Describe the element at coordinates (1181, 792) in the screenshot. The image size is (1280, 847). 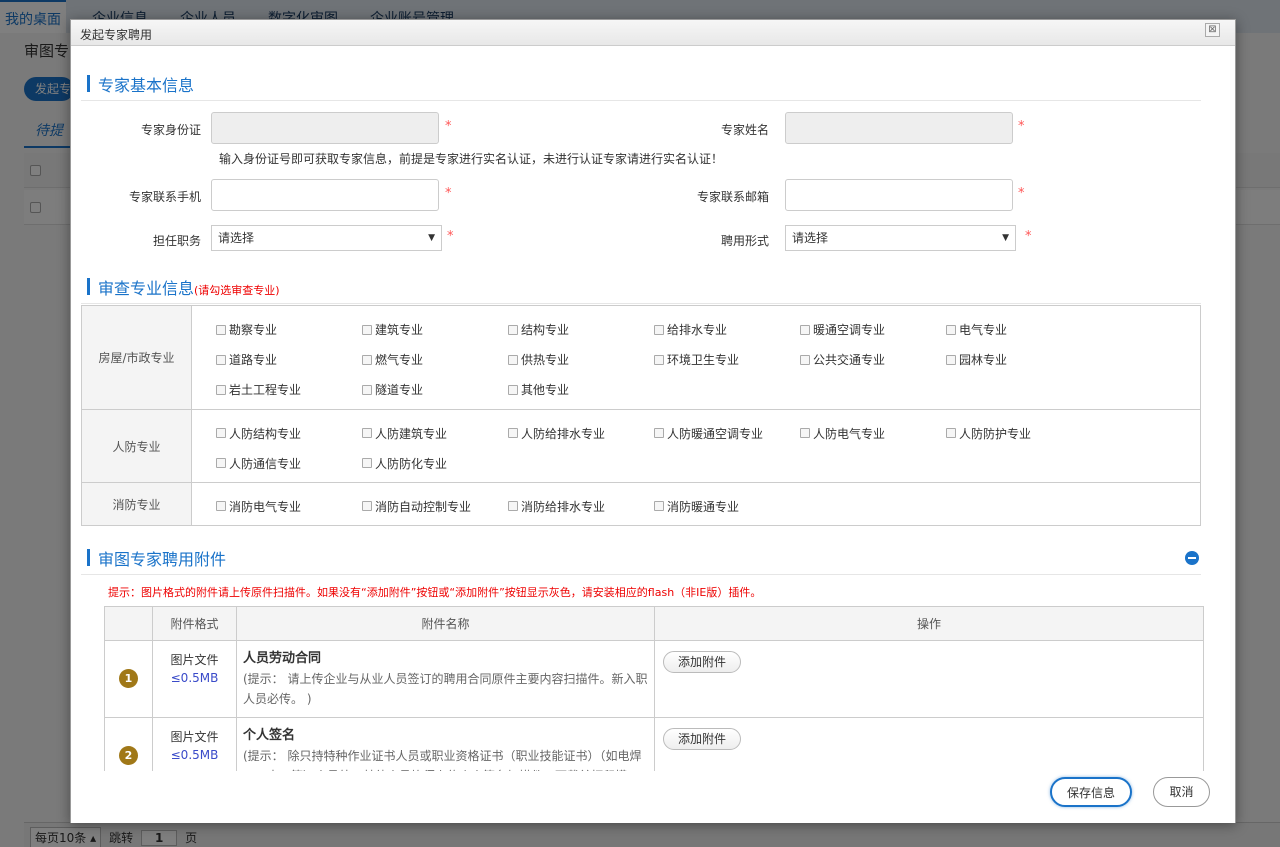
I see `cancel-button: 取消` at that location.